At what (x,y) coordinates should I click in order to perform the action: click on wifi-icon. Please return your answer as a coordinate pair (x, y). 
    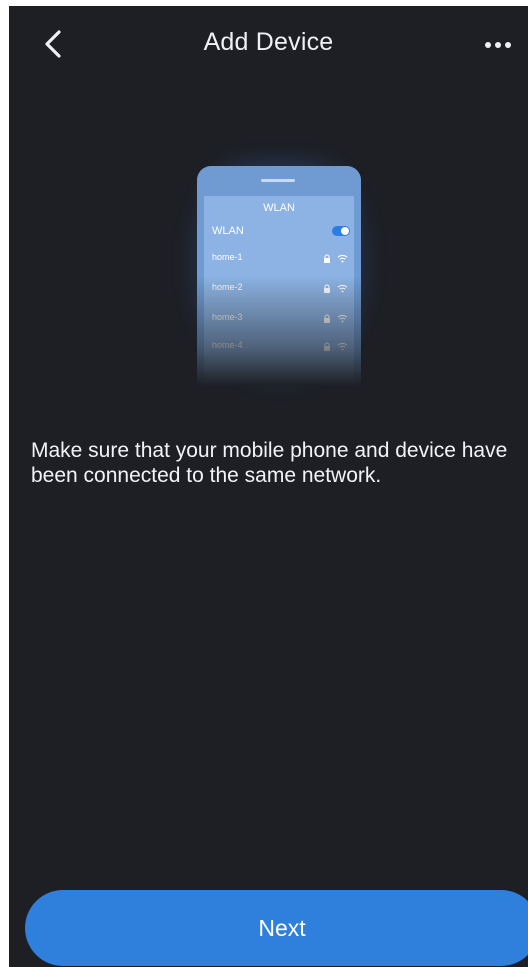
    Looking at the image, I should click on (342, 258).